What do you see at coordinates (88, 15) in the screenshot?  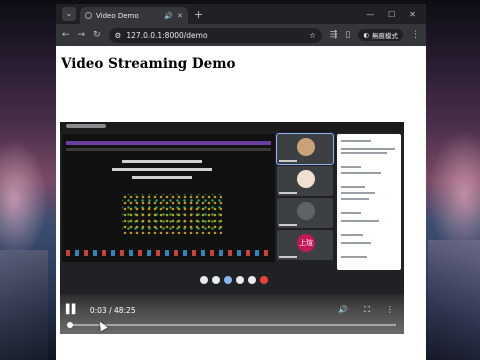 I see `globe-icon` at bounding box center [88, 15].